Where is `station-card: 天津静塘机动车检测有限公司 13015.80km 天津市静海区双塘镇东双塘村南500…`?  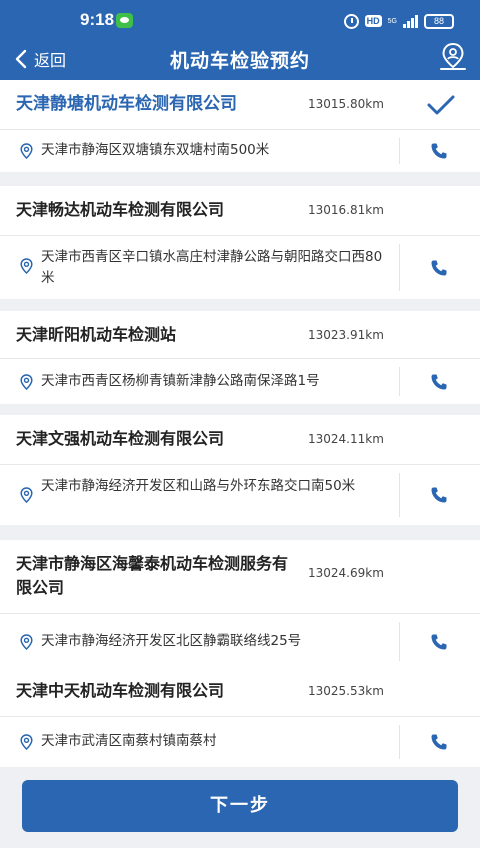
station-card: 天津静塘机动车检测有限公司 13015.80km 天津市静海区双塘镇东双塘村南500… is located at coordinates (240, 126).